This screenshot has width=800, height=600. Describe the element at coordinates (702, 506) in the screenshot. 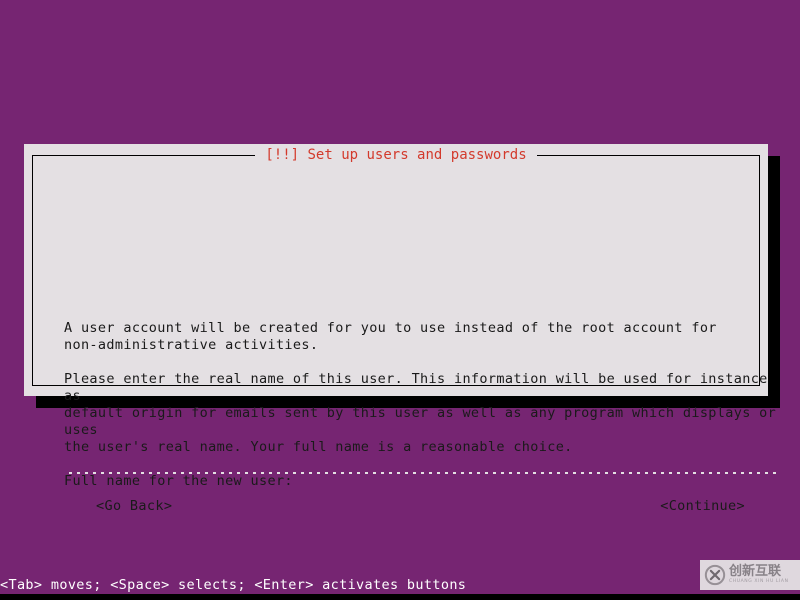

I see `continue-button: <Continue>` at that location.